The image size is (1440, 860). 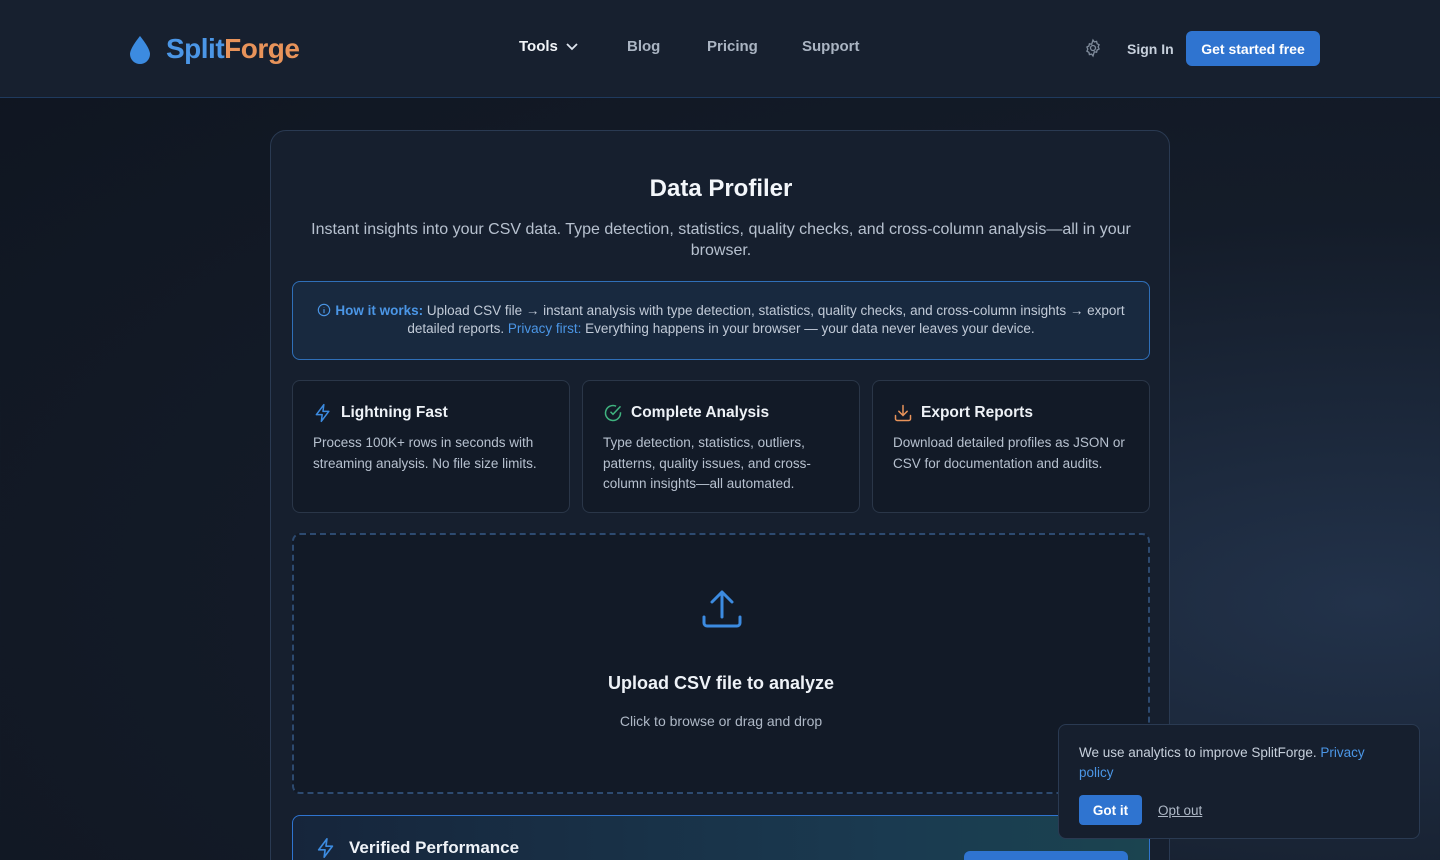 I want to click on how-it-works-label: How it works:, so click(x=379, y=310).